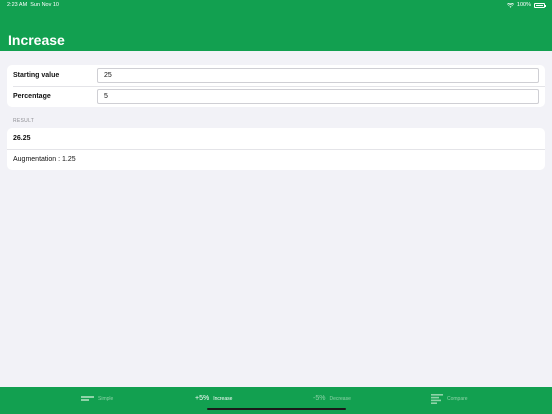  Describe the element at coordinates (457, 399) in the screenshot. I see `tab-compare-label: Compare` at that location.